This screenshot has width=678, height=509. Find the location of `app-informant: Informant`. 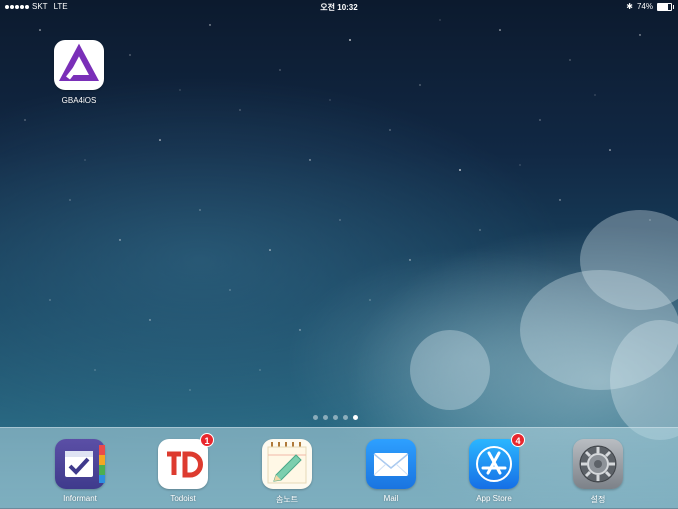

app-informant: Informant is located at coordinates (80, 471).